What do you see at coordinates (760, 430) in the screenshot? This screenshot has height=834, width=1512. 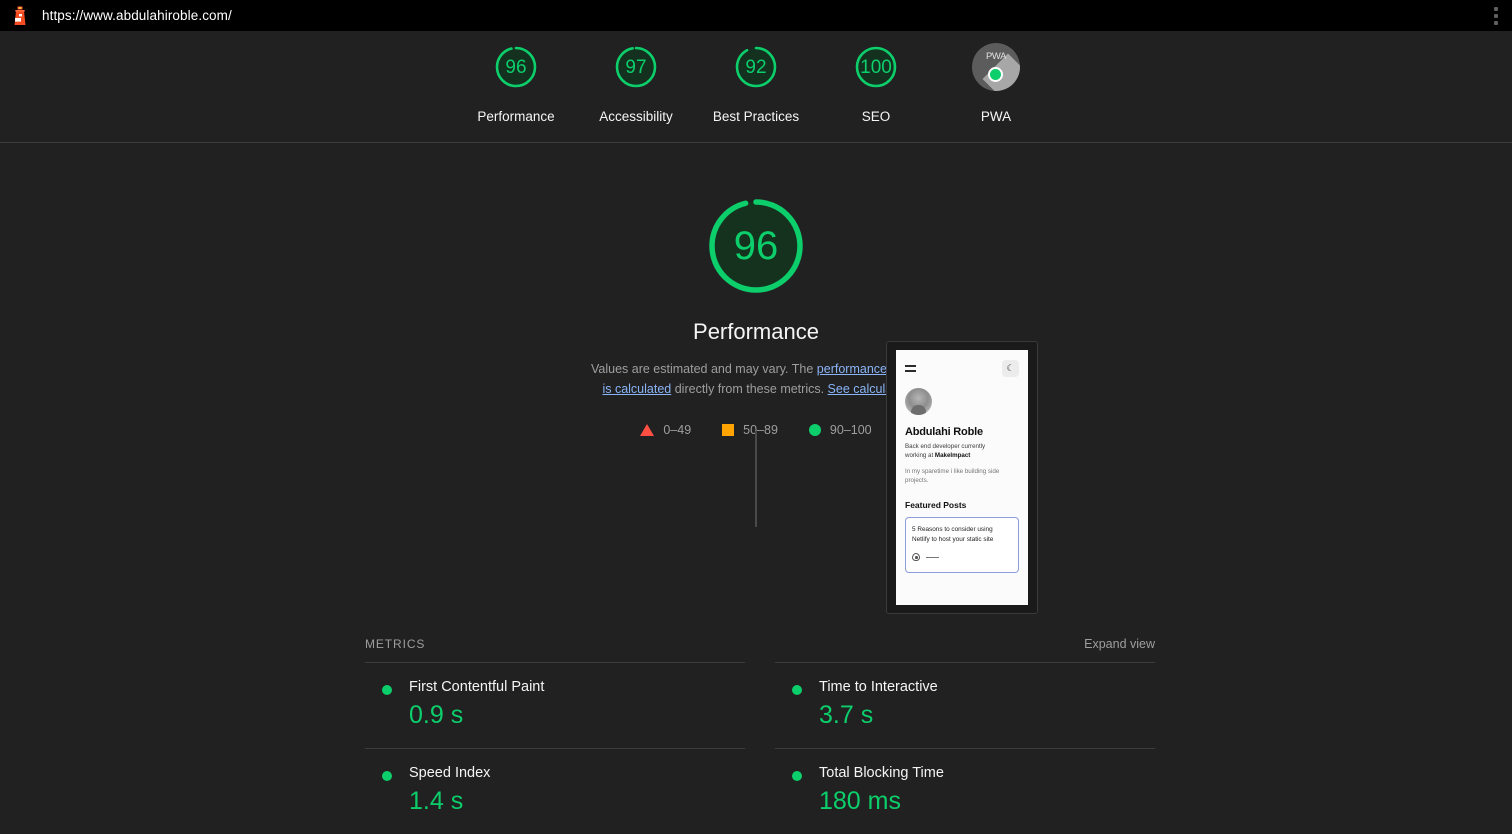 I see `legend-label: 50–89` at bounding box center [760, 430].